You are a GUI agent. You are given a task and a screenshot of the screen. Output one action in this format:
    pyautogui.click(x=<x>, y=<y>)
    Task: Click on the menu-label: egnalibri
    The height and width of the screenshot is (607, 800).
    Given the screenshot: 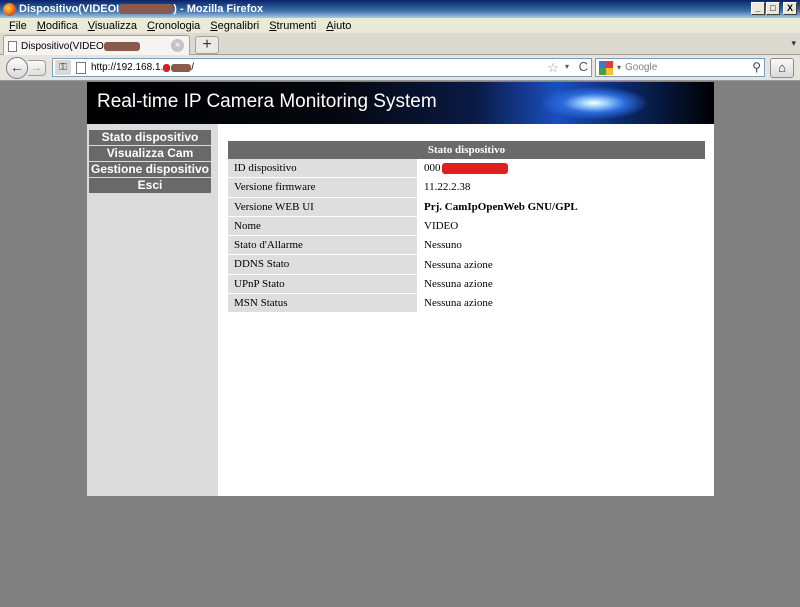 What is the action you would take?
    pyautogui.click(x=238, y=25)
    